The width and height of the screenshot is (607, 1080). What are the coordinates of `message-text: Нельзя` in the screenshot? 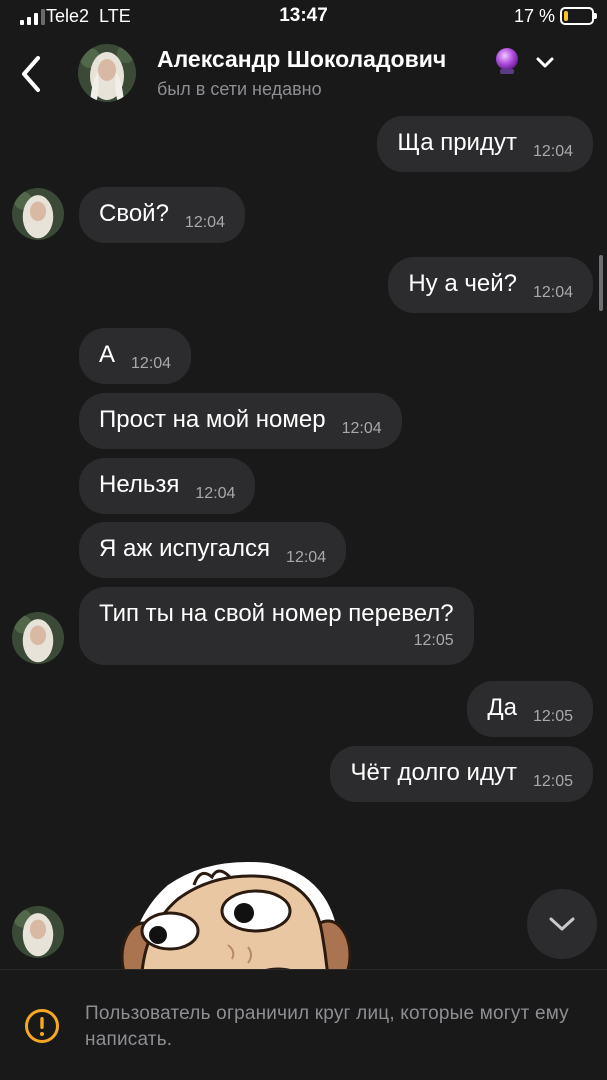 It's located at (139, 484).